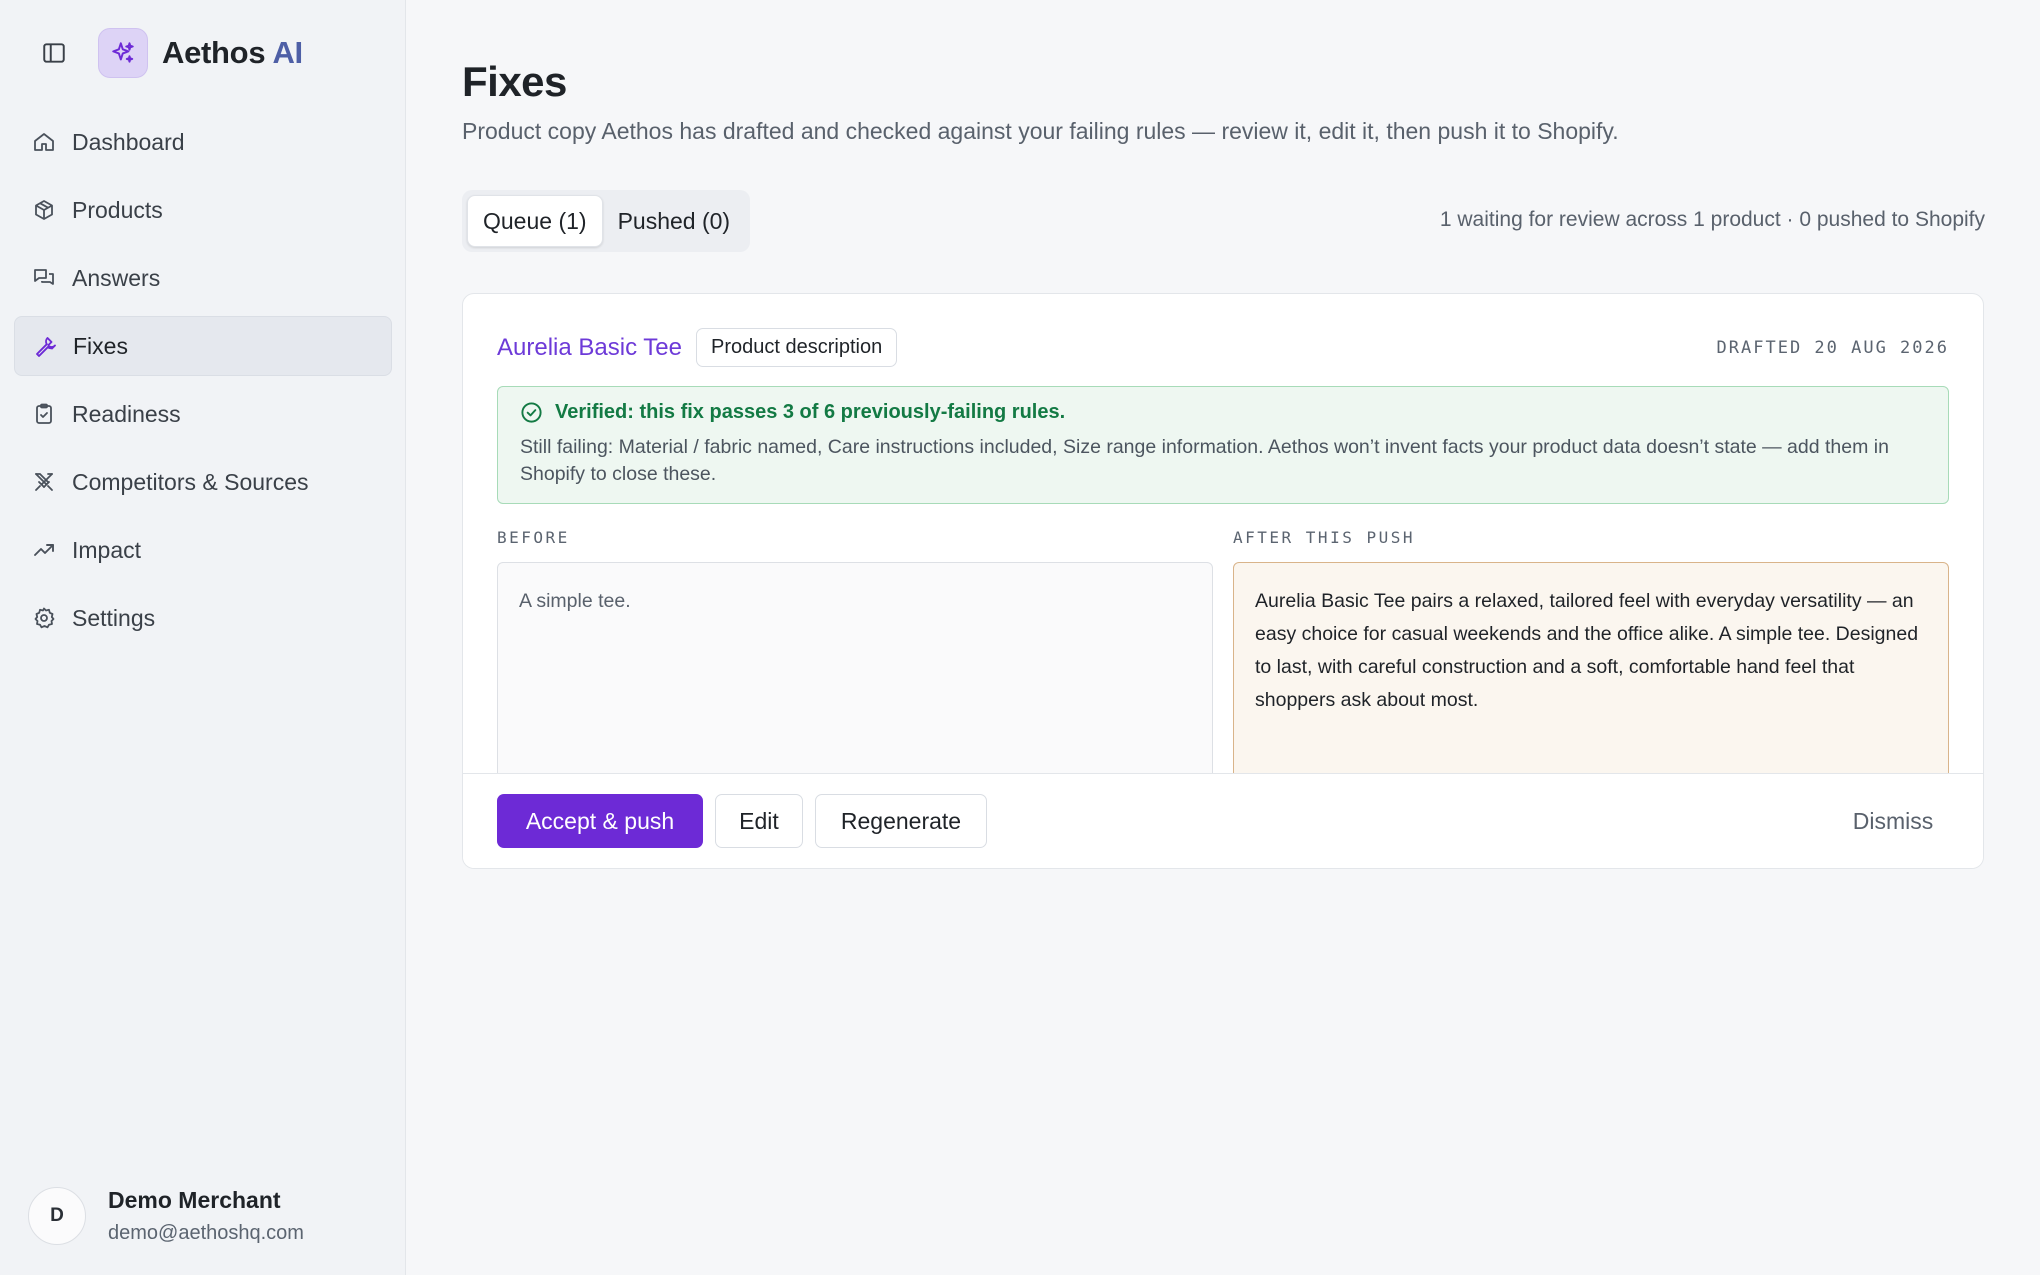 This screenshot has width=2040, height=1275. Describe the element at coordinates (203, 550) in the screenshot. I see `sidebar-item-impact: Impact` at that location.